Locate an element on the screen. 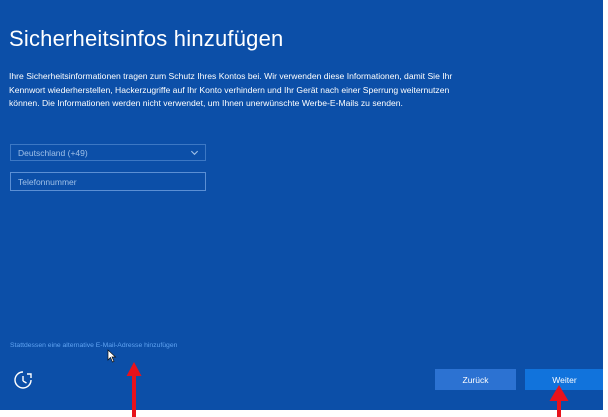 This screenshot has height=417, width=608. ease-of-access-icon is located at coordinates (23, 380).